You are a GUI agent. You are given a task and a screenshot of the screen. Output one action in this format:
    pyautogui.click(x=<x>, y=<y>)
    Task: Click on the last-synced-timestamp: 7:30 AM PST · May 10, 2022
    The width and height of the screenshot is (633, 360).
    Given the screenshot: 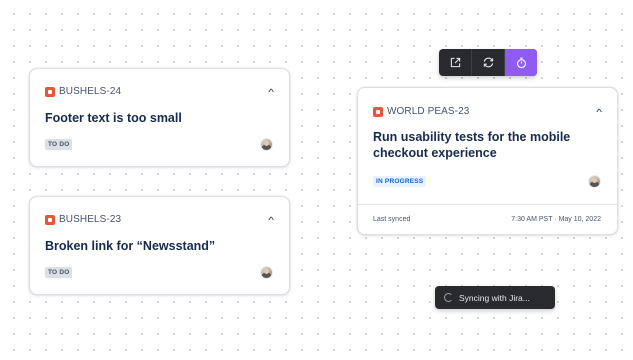 What is the action you would take?
    pyautogui.click(x=556, y=219)
    